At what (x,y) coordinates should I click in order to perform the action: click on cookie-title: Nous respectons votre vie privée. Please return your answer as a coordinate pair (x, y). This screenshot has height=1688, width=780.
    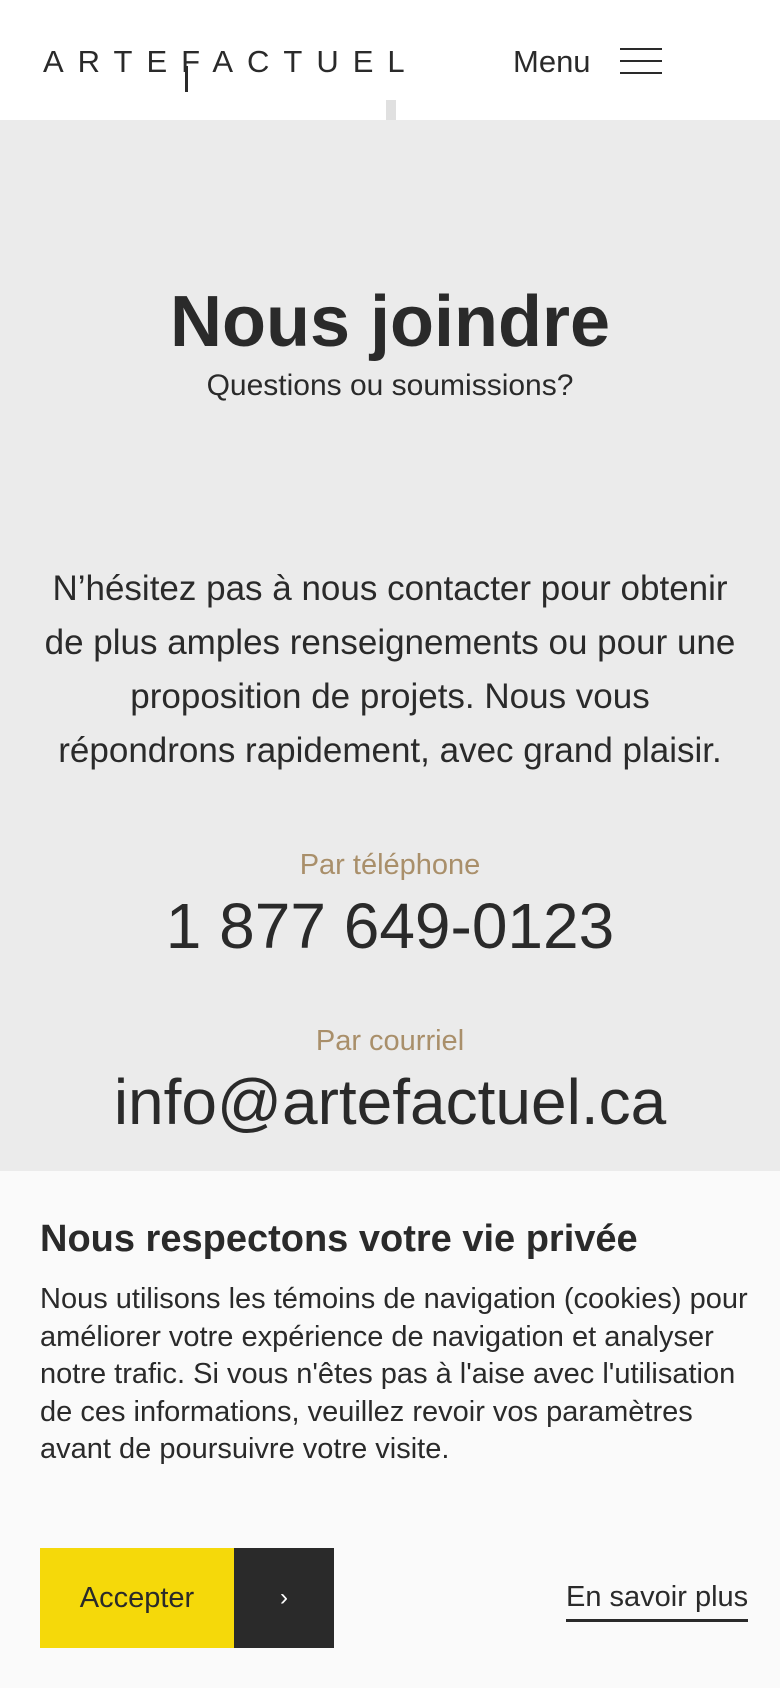
    Looking at the image, I should click on (339, 1239).